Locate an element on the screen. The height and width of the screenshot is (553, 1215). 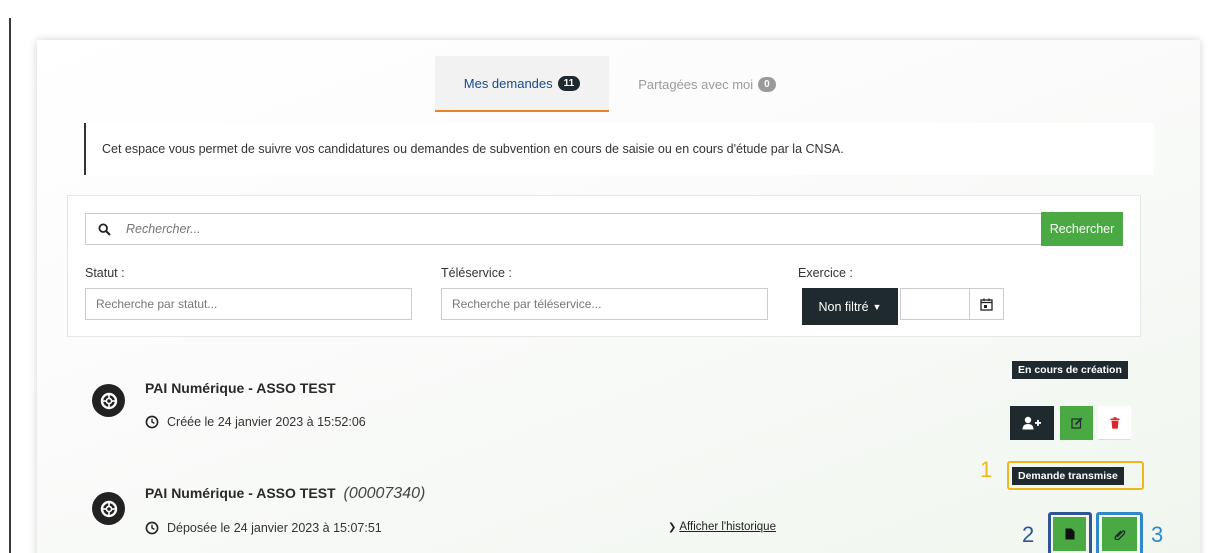
tab-partagees-count: 0 is located at coordinates (767, 84).